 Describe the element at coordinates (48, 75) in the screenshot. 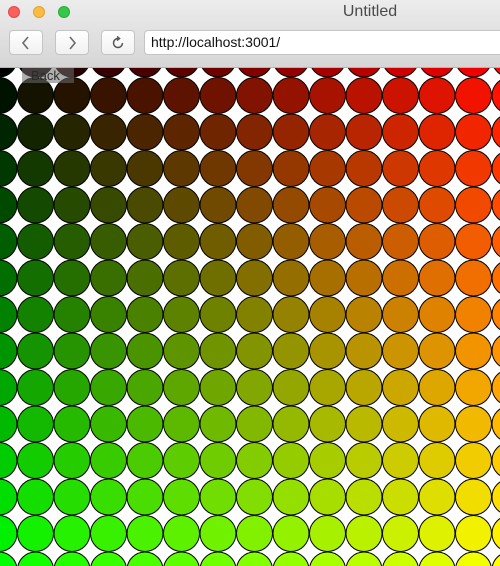

I see `back-link: Back` at that location.